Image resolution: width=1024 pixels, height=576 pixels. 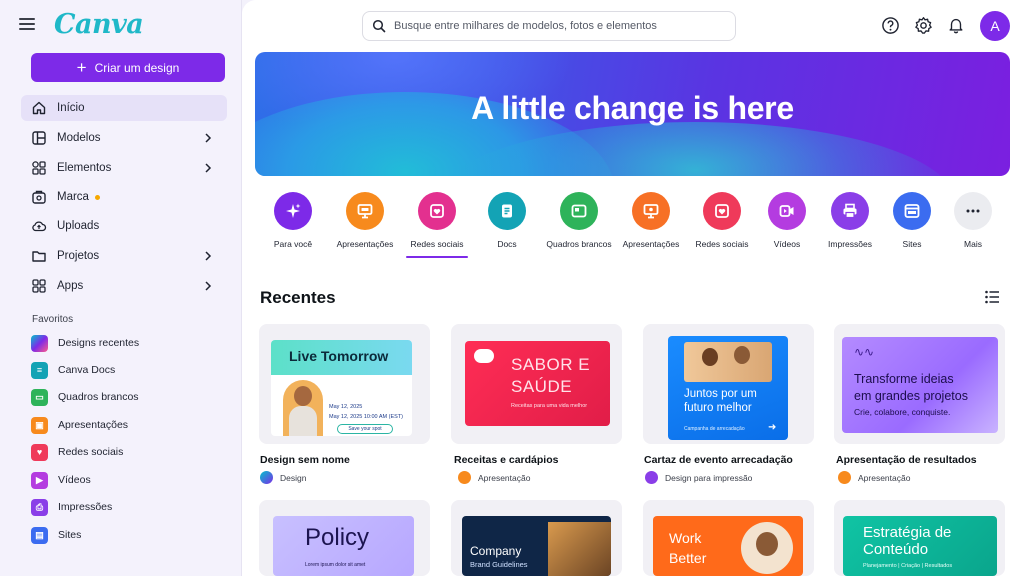 I want to click on nav-item-elements: Elementos, so click(x=124, y=168).